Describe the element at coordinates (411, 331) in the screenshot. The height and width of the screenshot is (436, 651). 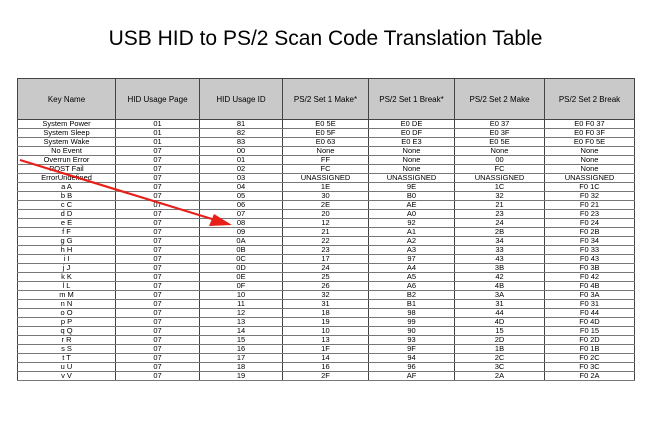
I see `table-cell: 90` at that location.